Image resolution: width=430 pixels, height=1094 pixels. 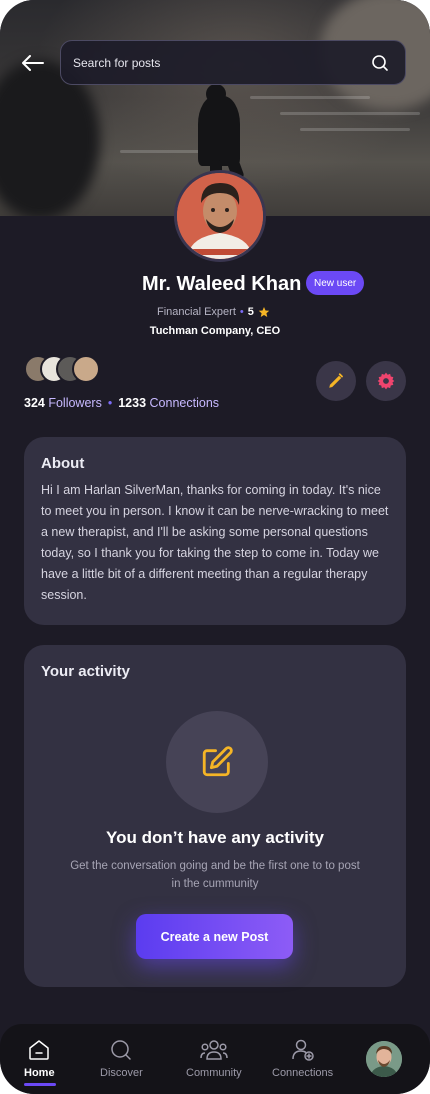 I want to click on home-icon, so click(x=39, y=1050).